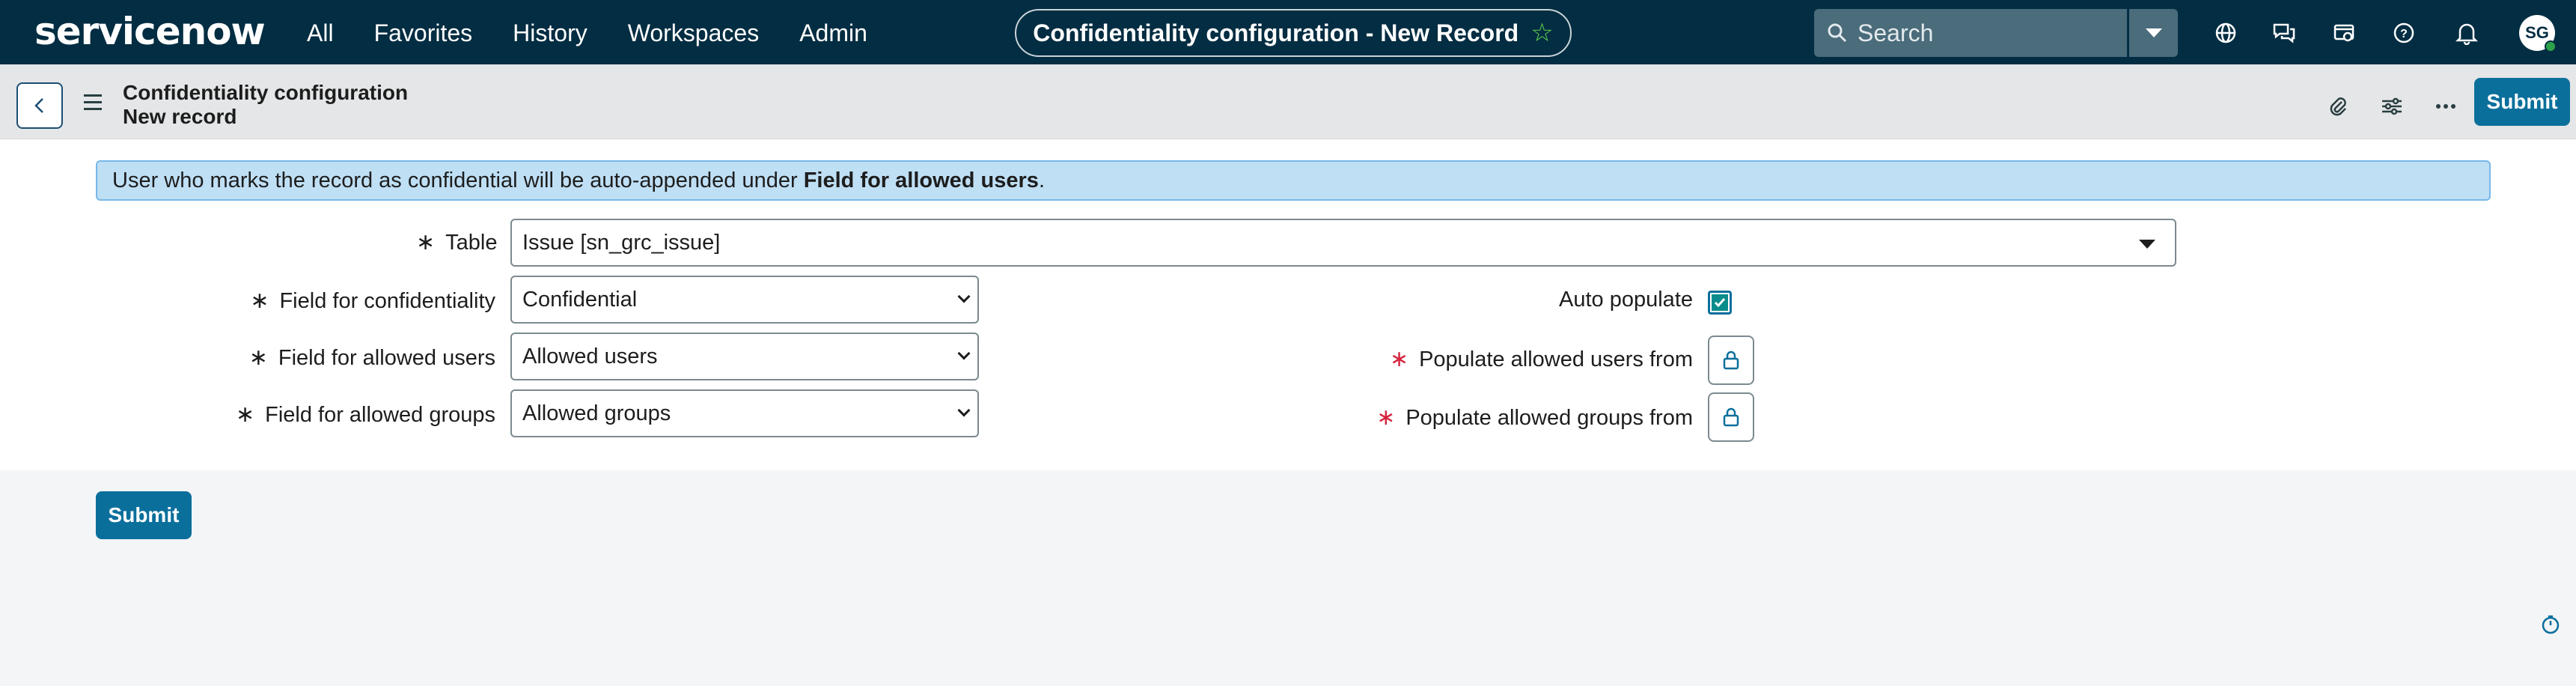 The height and width of the screenshot is (686, 2576). What do you see at coordinates (550, 32) in the screenshot?
I see `nav-item-history: History` at bounding box center [550, 32].